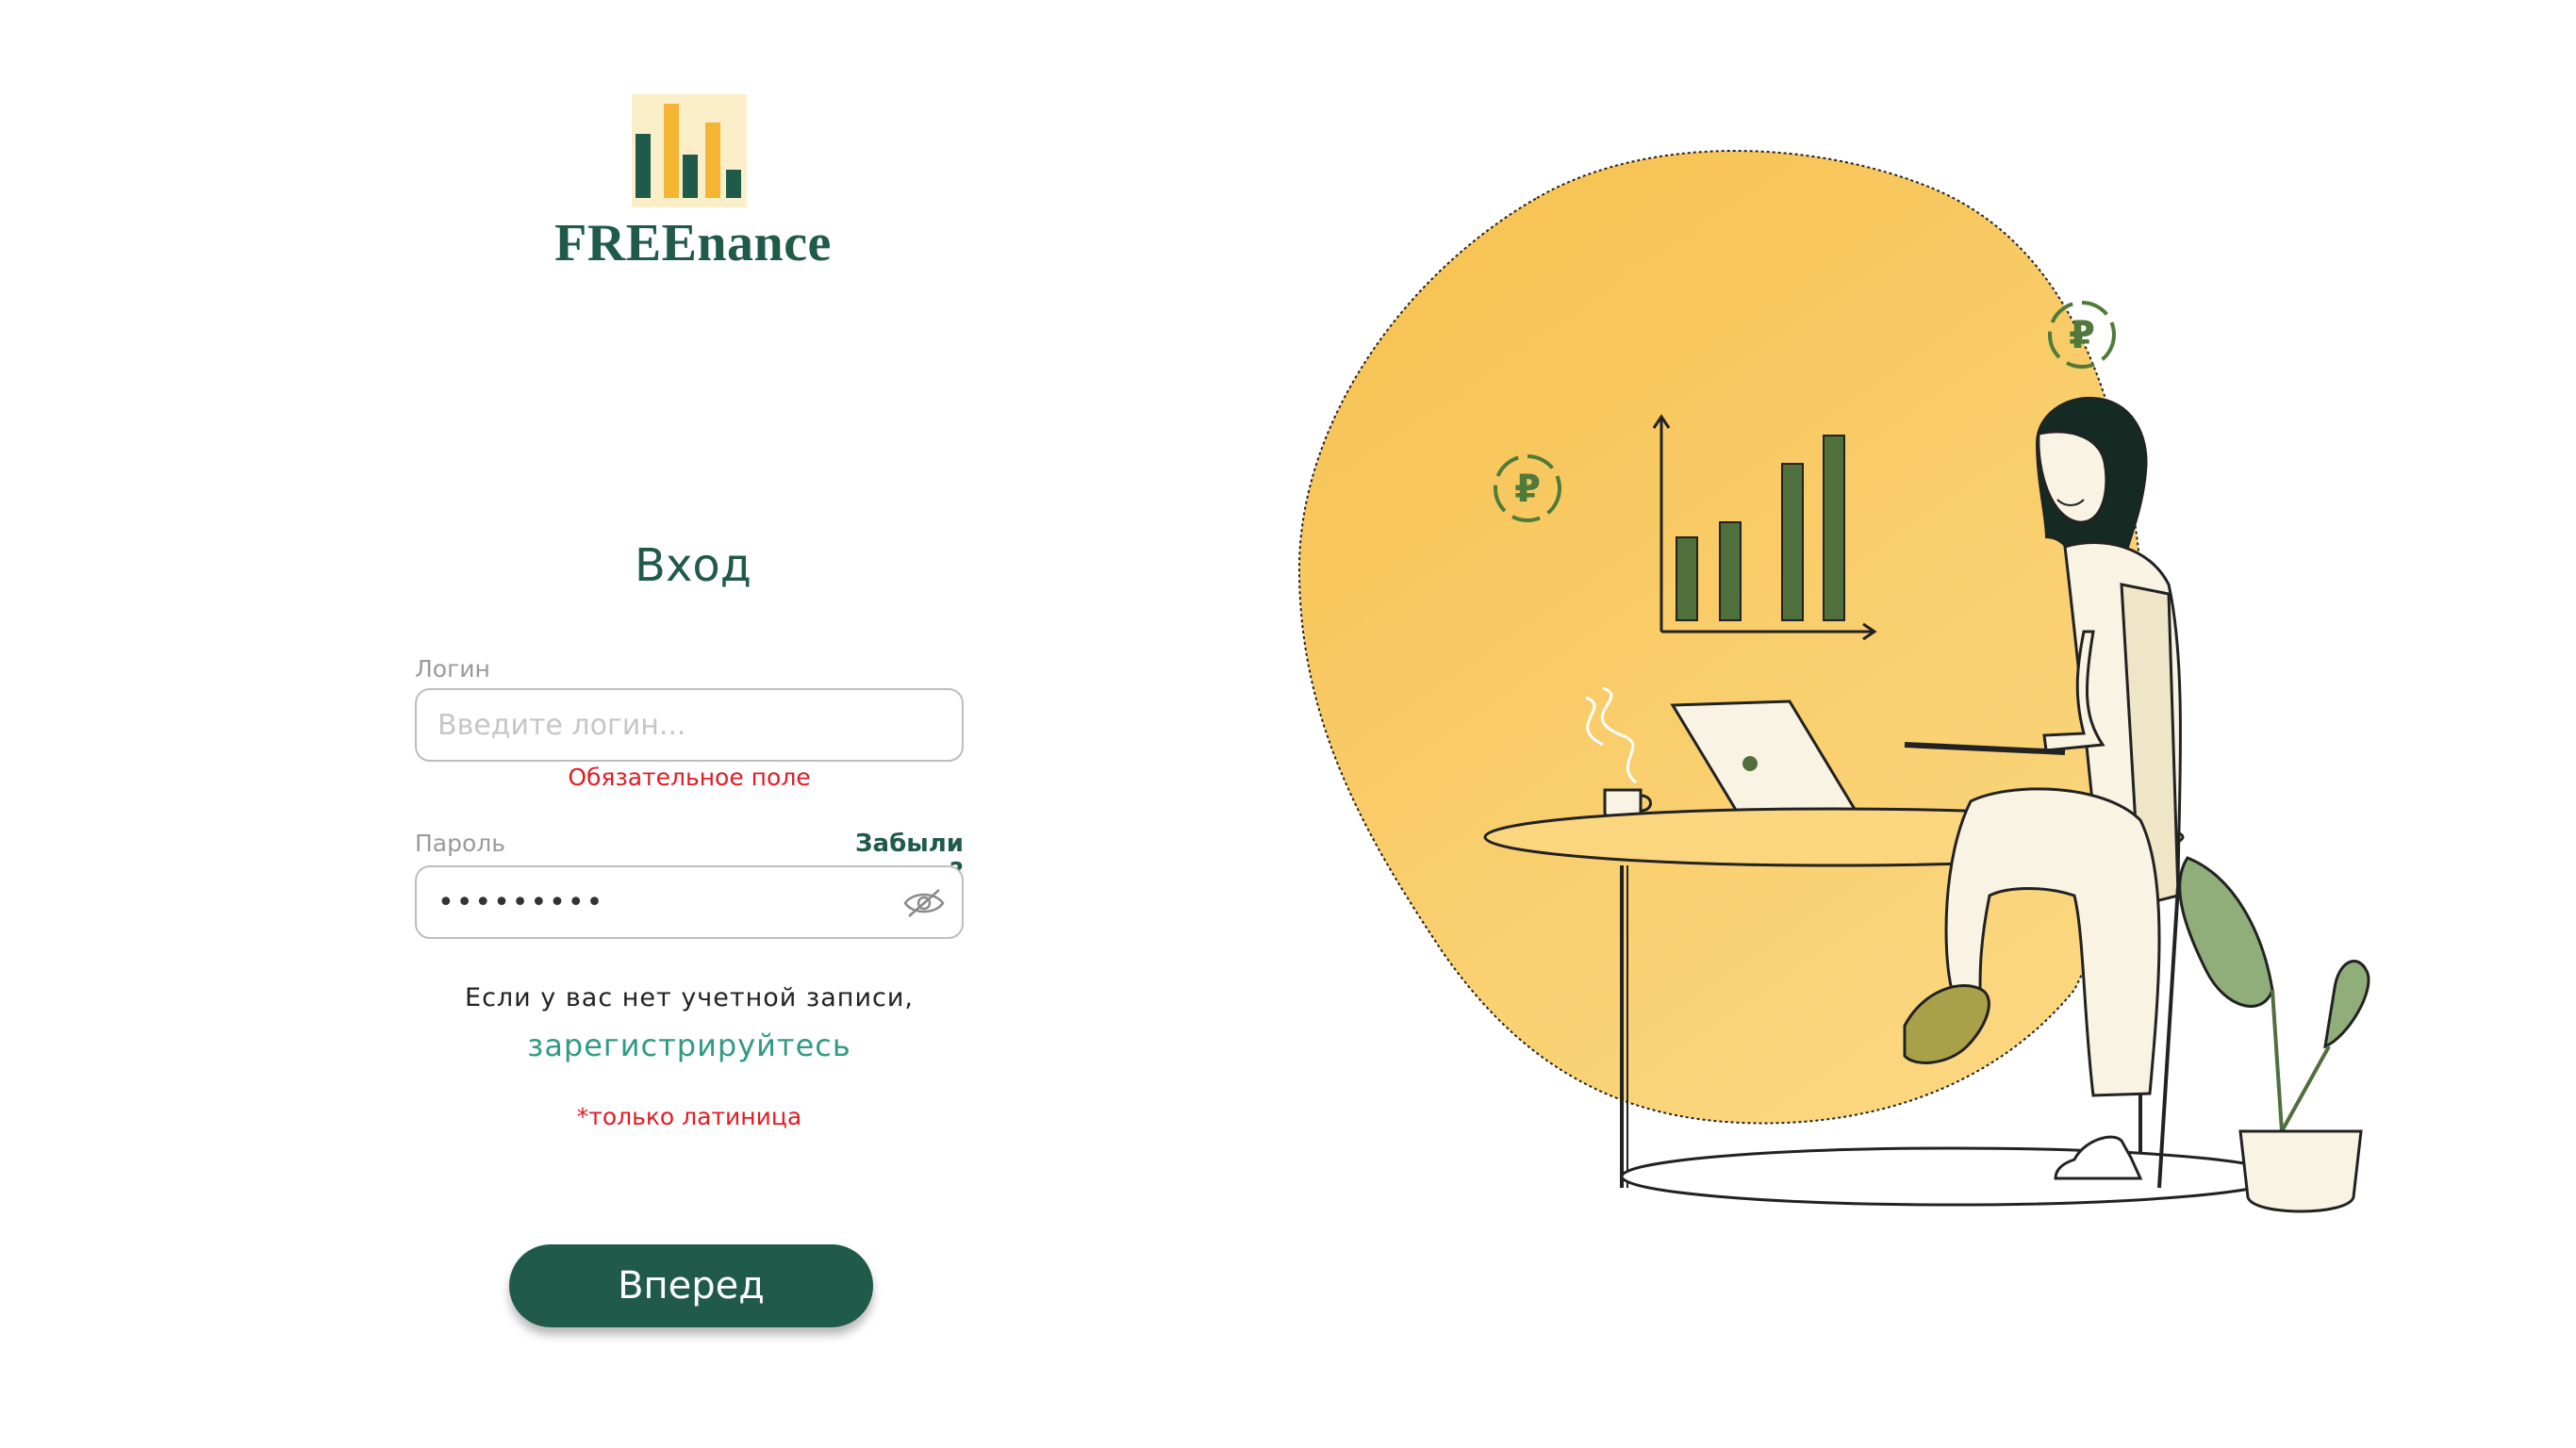  I want to click on brand-name: FREEnance, so click(693, 243).